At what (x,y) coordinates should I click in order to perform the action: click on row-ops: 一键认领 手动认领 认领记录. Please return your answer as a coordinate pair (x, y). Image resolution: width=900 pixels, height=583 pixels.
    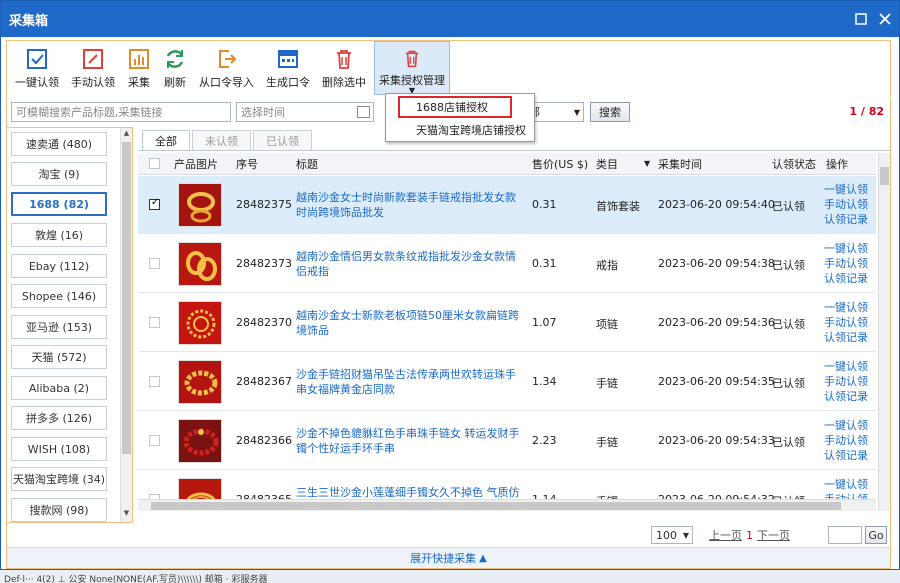
    Looking at the image, I should click on (846, 204).